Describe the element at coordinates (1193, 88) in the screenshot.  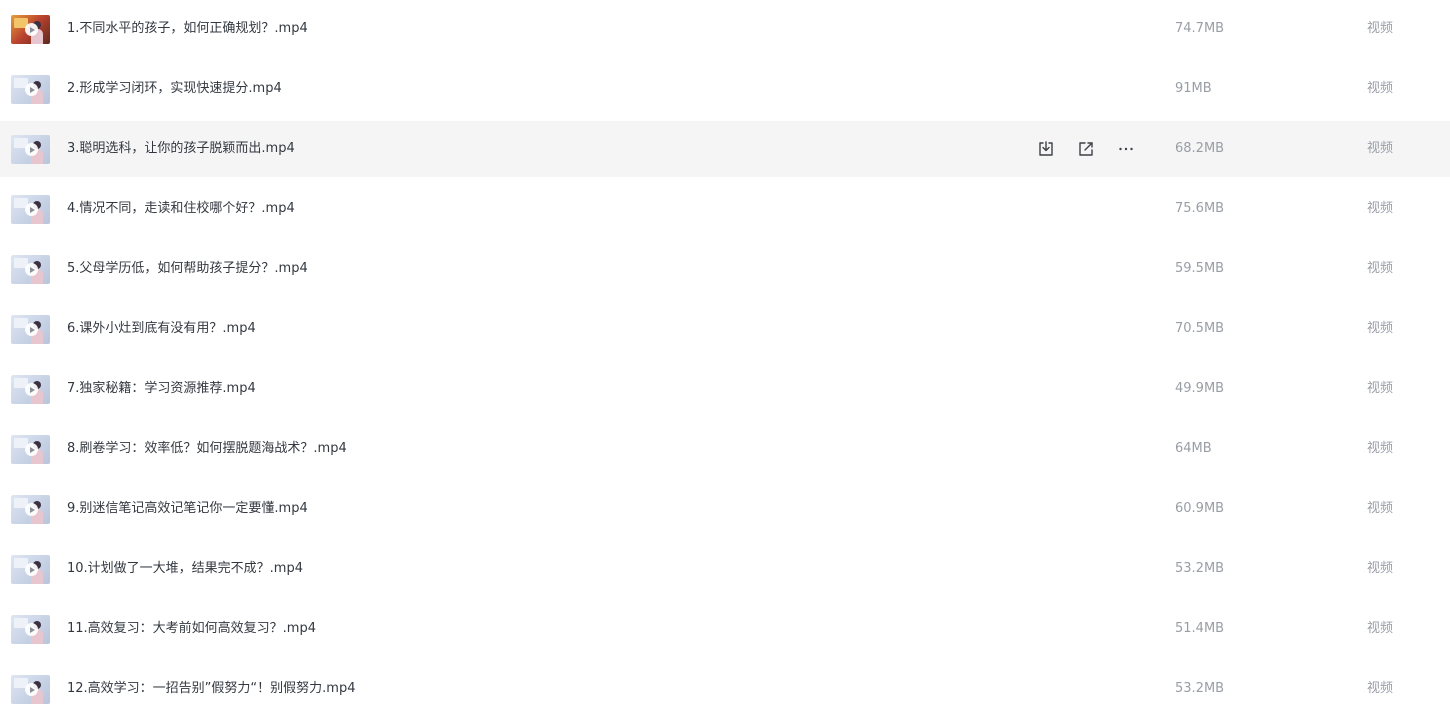
I see `file-size: 91MB` at that location.